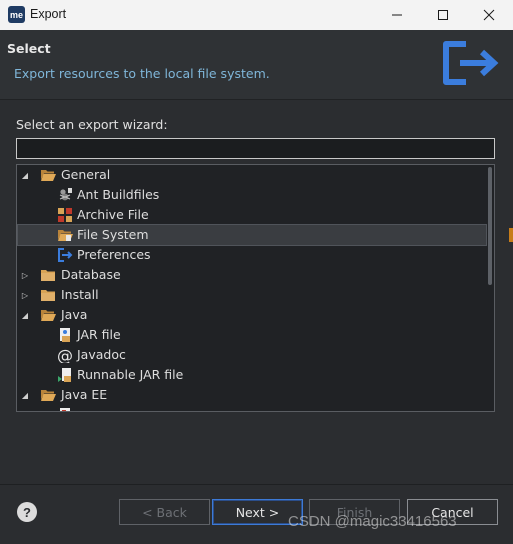 Image resolution: width=513 pixels, height=544 pixels. I want to click on tree-item-partial, so click(252, 408).